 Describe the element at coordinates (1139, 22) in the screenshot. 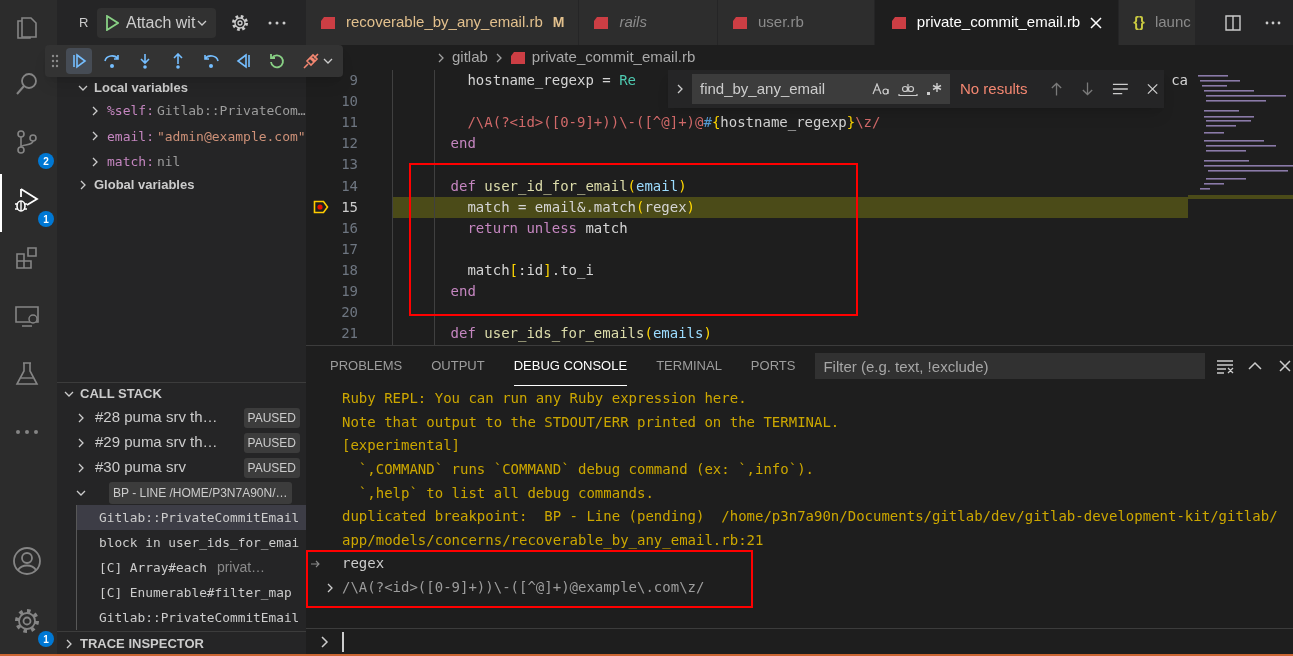

I see `json-file-icon: {}` at that location.